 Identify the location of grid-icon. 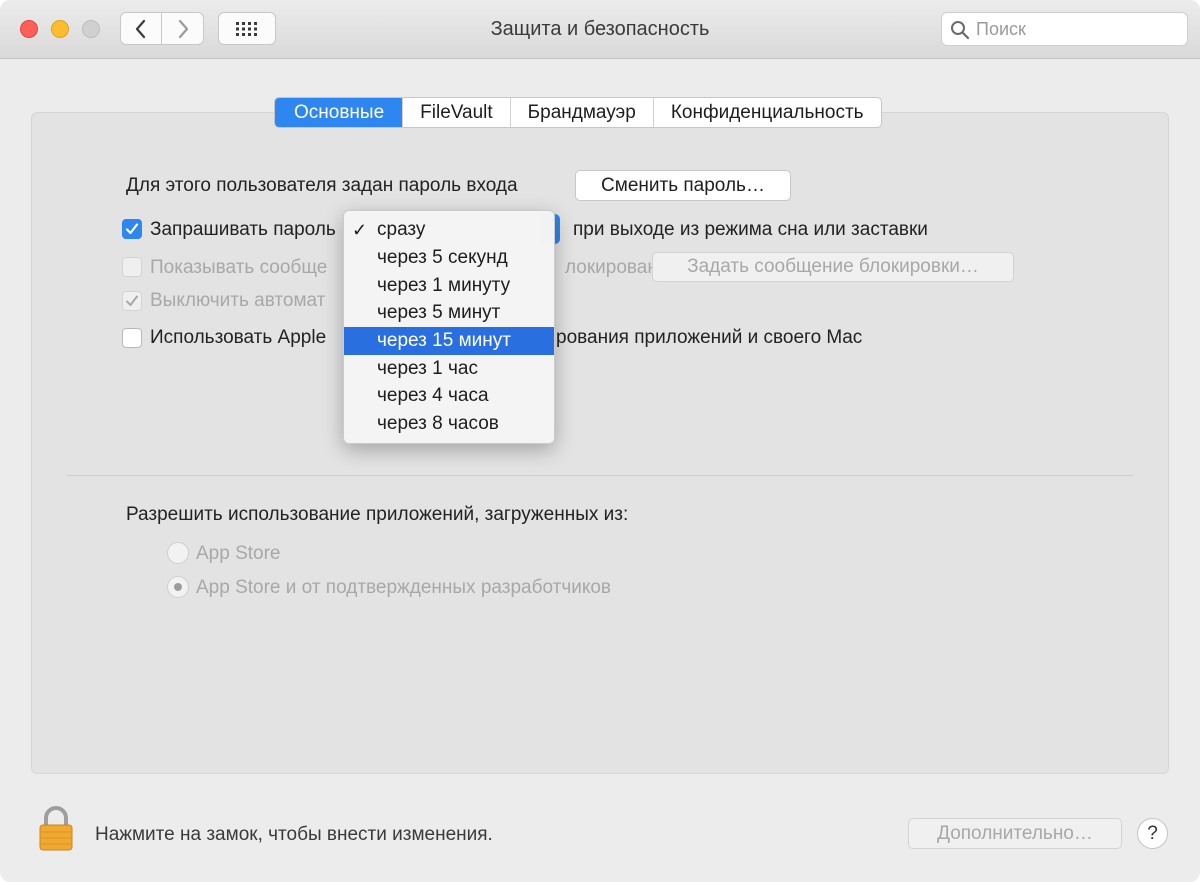
(246, 28).